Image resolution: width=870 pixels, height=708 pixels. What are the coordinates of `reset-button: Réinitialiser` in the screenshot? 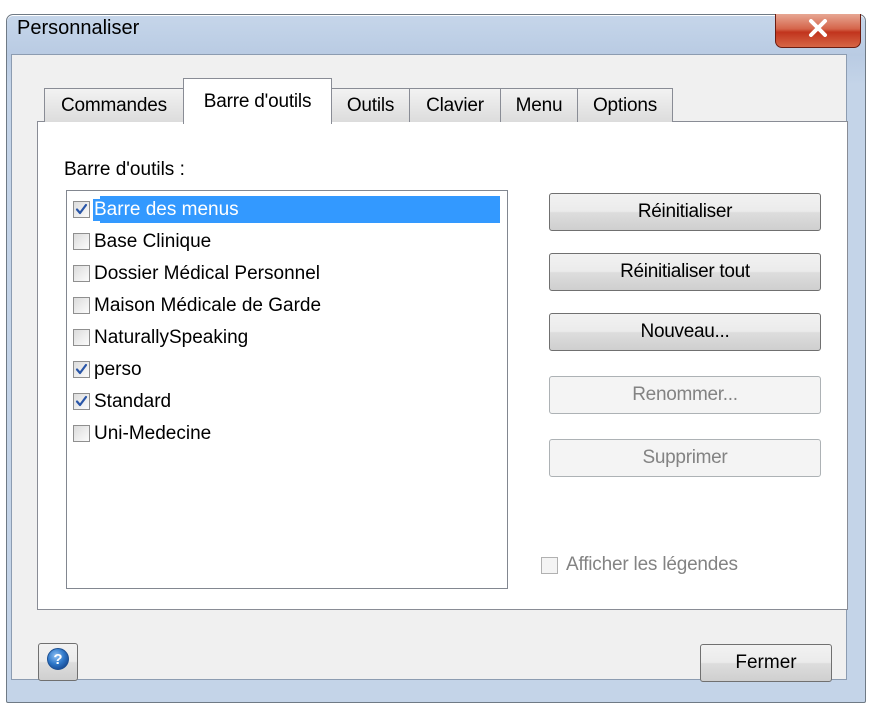 It's located at (685, 212).